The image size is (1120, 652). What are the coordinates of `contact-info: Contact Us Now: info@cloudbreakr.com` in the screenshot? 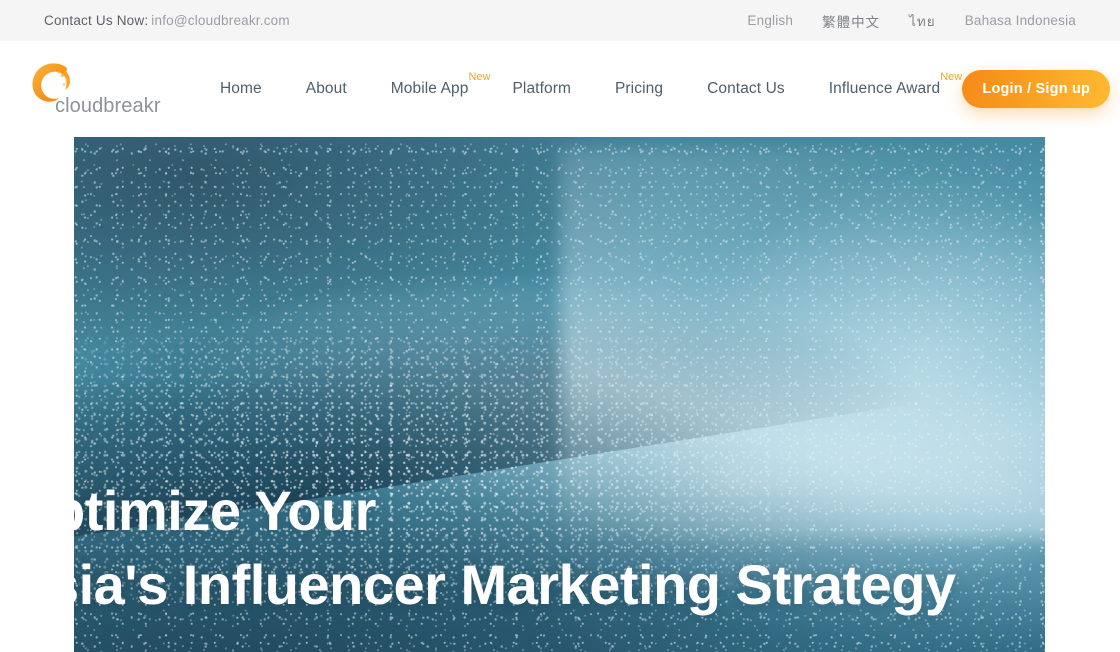 It's located at (167, 20).